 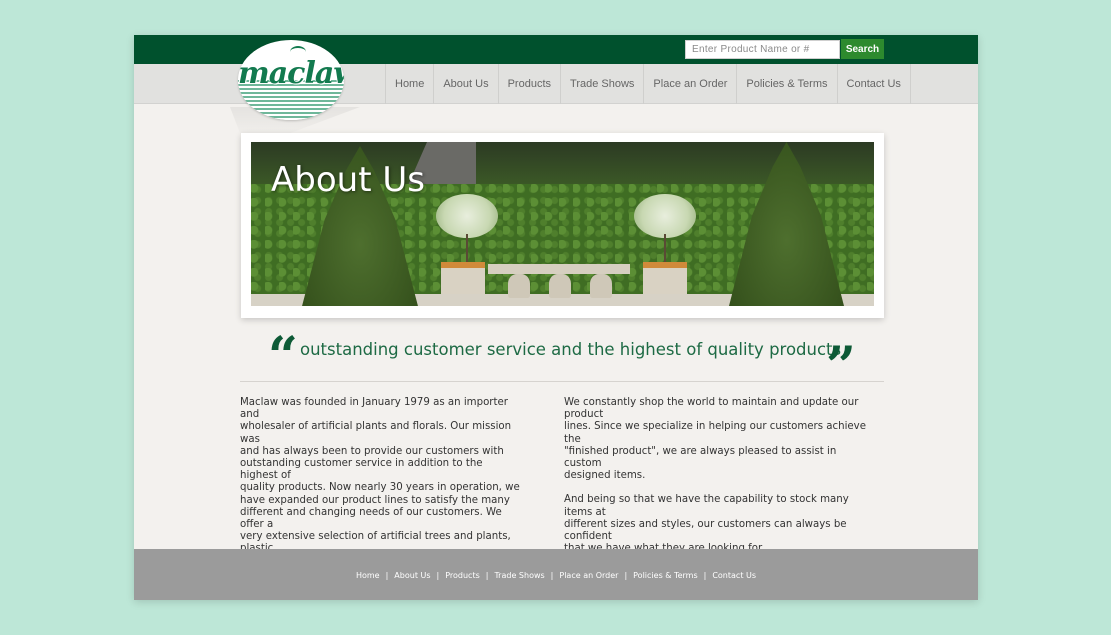 I want to click on stone-bench, so click(x=559, y=269).